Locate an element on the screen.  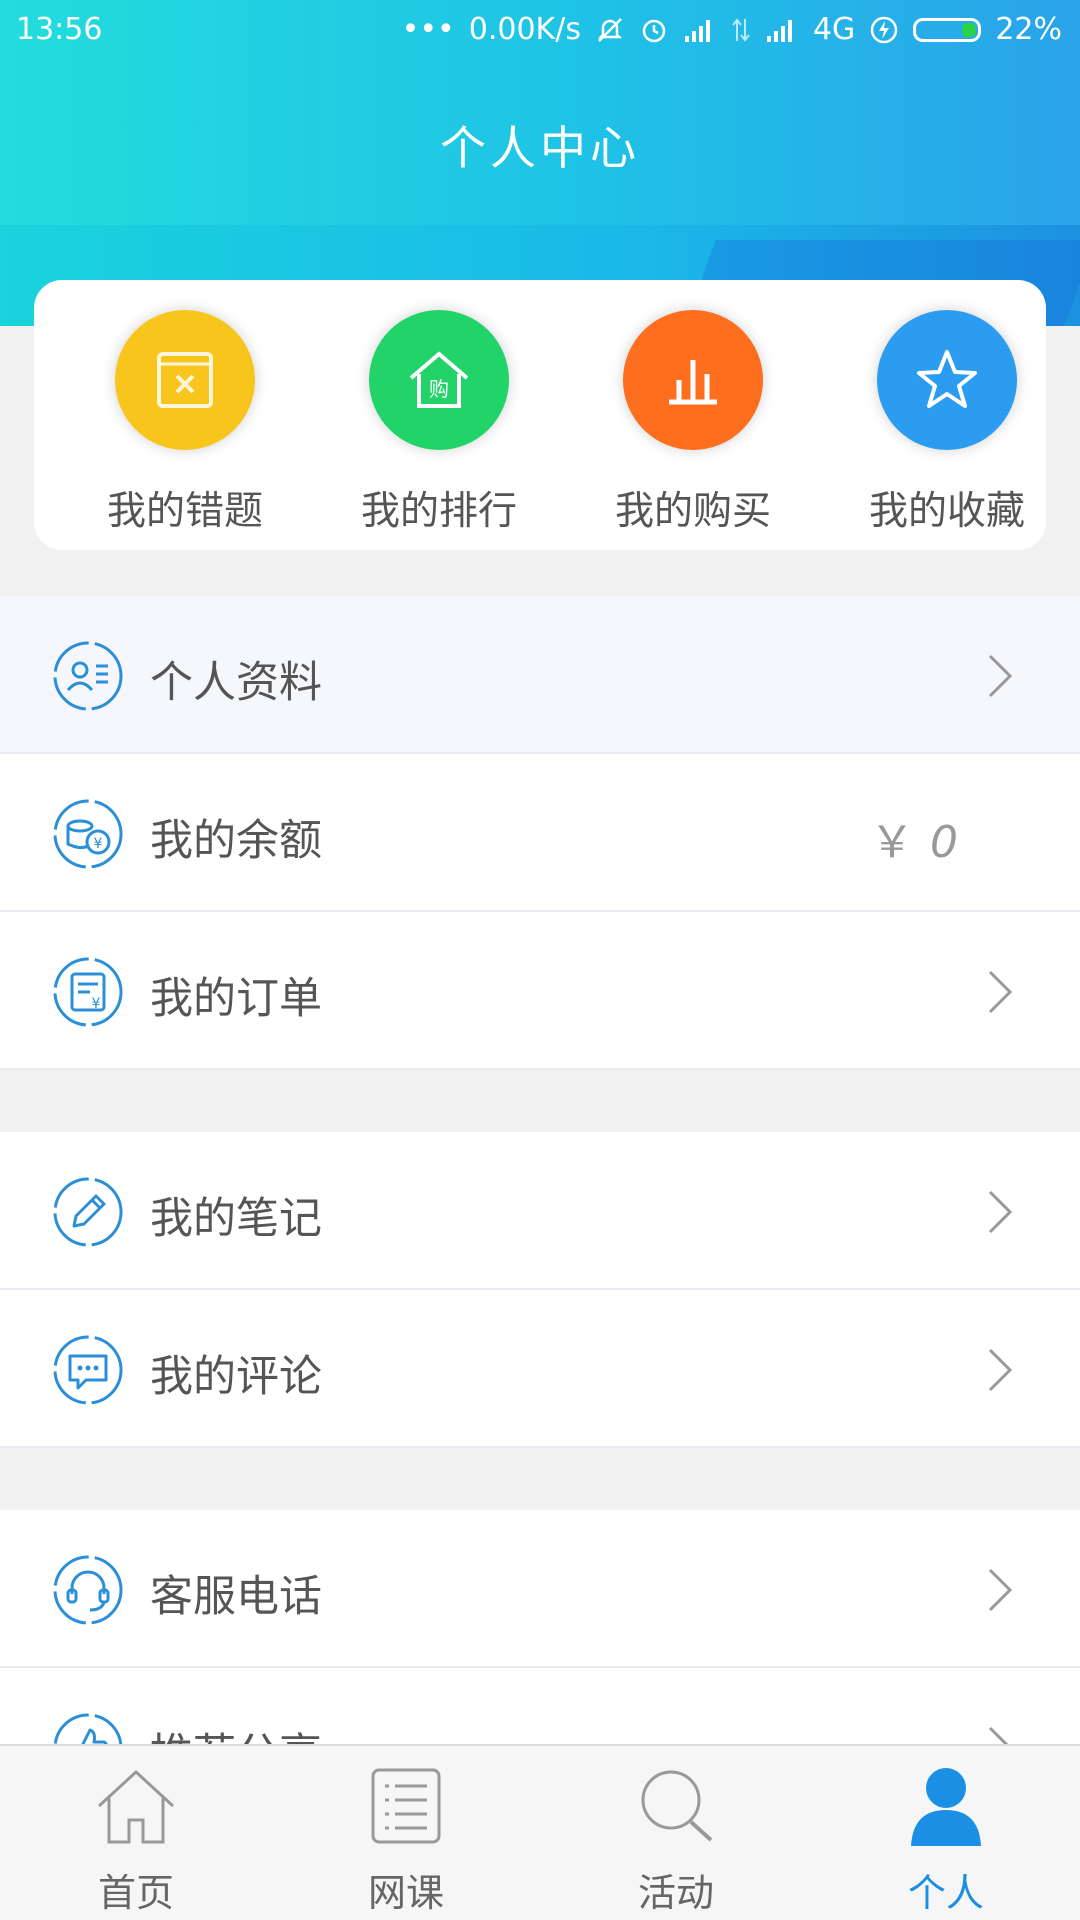
balance-value: ￥ 0 is located at coordinates (914, 838).